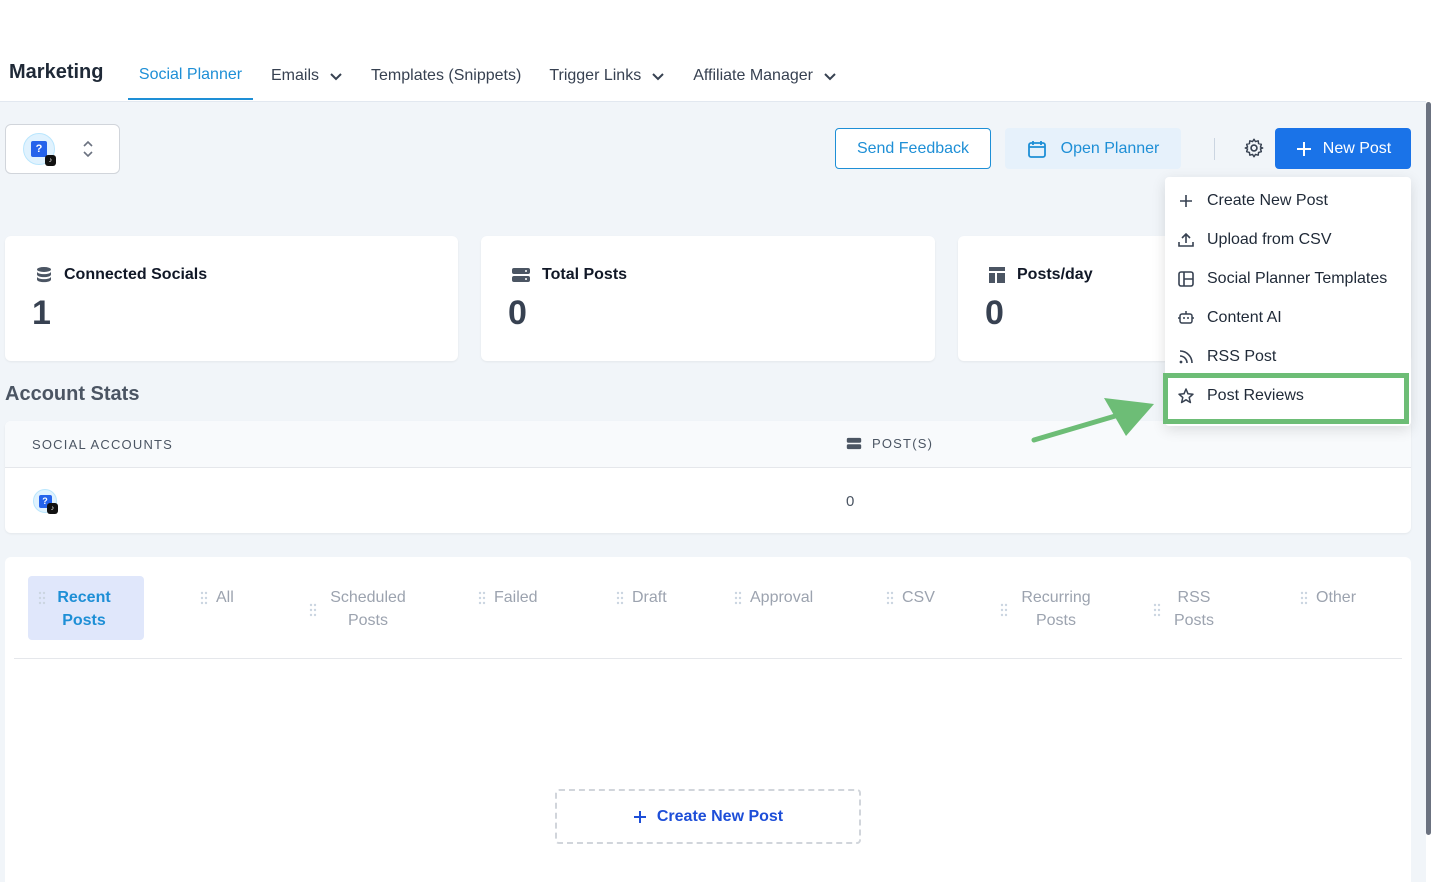 This screenshot has height=882, width=1431. Describe the element at coordinates (1036, 149) in the screenshot. I see `calendar-icon` at that location.